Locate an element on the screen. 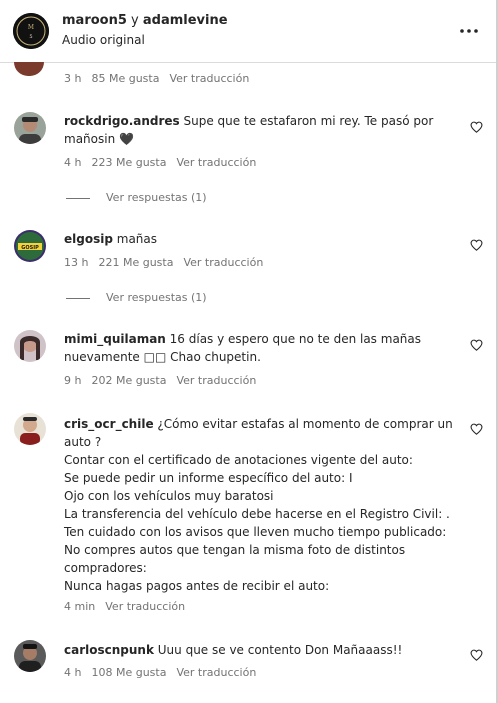  comment-time: 4 min is located at coordinates (80, 606).